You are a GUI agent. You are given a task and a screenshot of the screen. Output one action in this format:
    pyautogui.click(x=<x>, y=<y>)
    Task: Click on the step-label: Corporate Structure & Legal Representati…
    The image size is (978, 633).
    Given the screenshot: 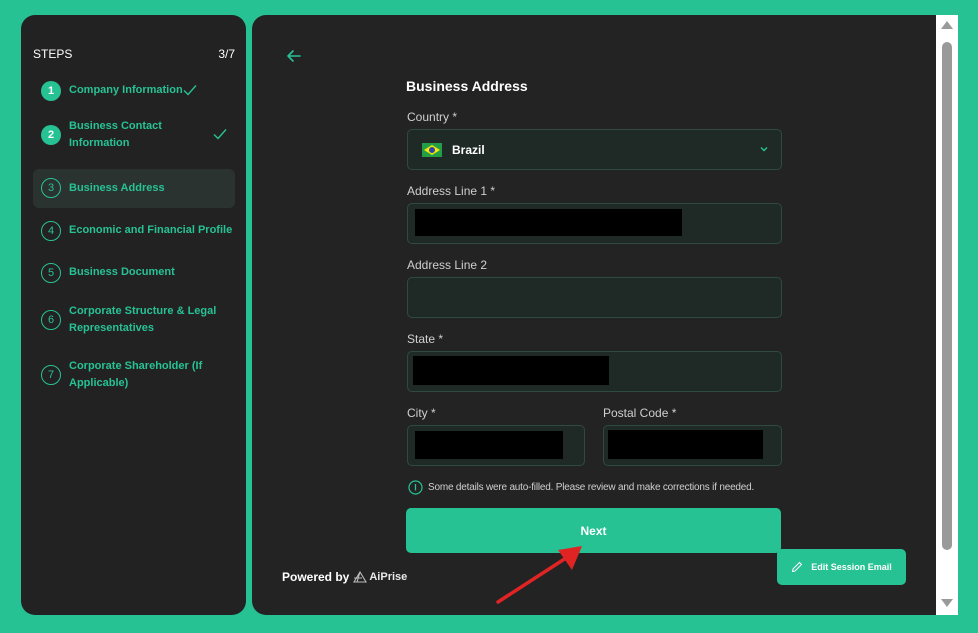 What is the action you would take?
    pyautogui.click(x=143, y=319)
    